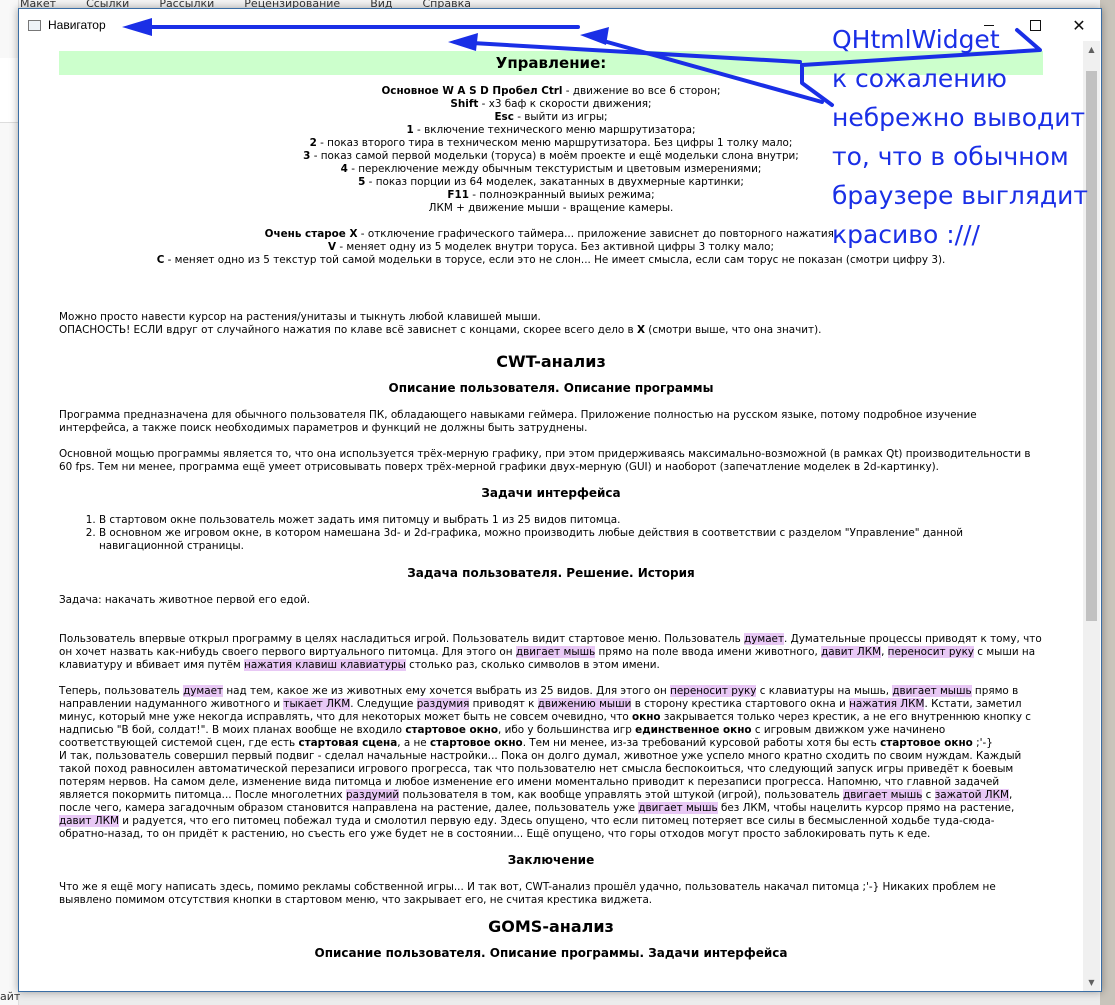  I want to click on key-label: Esc, so click(504, 117).